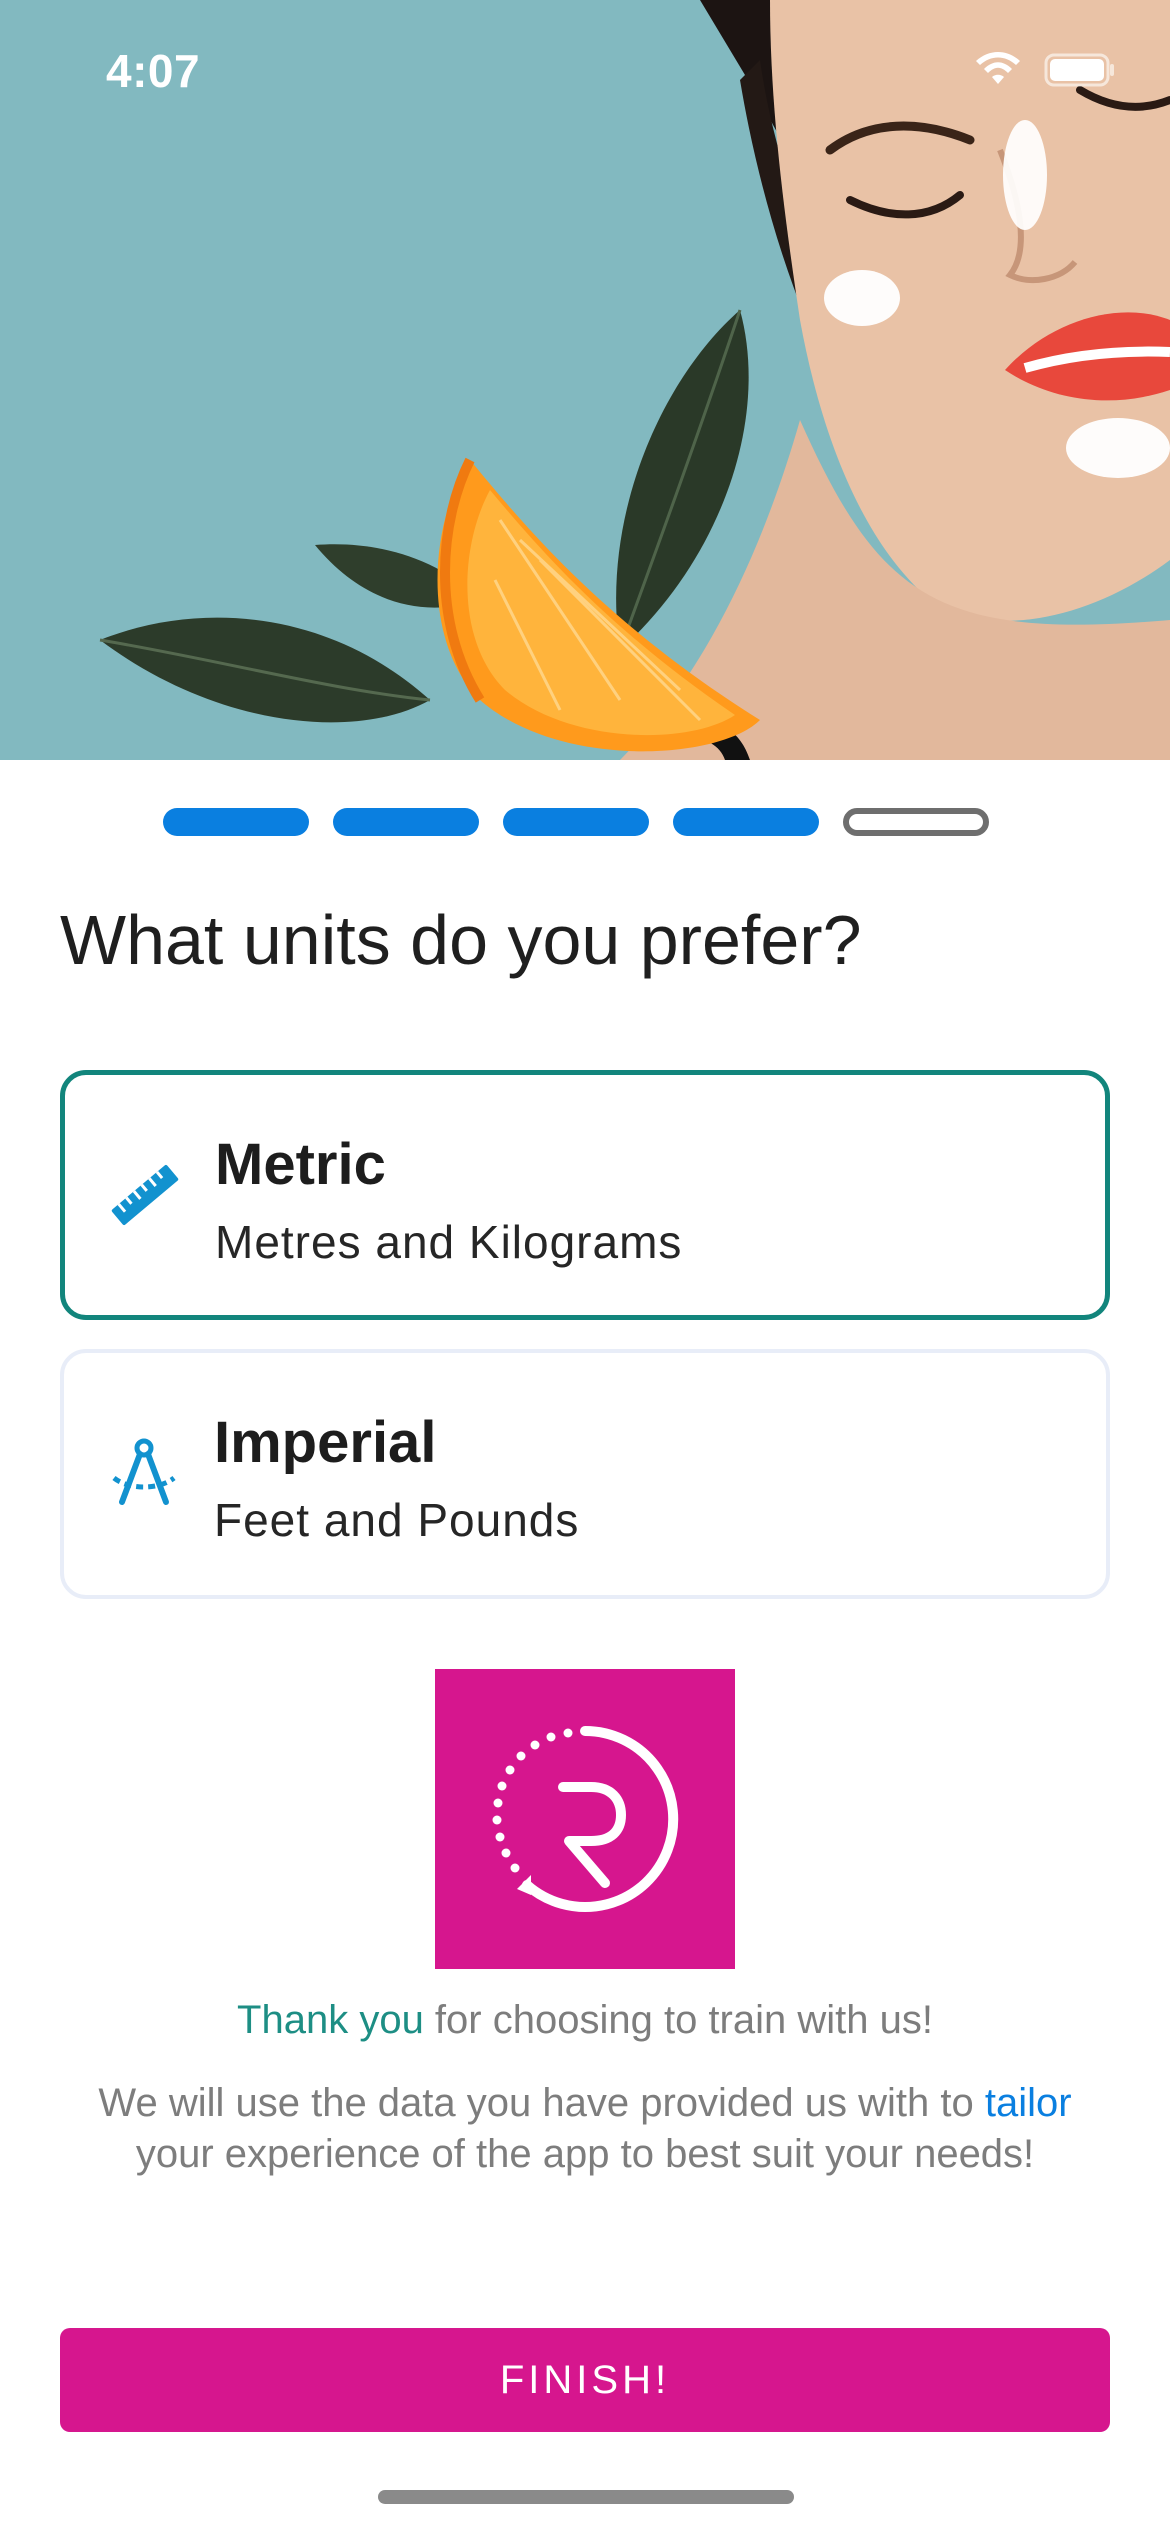 The image size is (1170, 2532). What do you see at coordinates (330, 2020) in the screenshot?
I see `thanks-accent: Thank you` at bounding box center [330, 2020].